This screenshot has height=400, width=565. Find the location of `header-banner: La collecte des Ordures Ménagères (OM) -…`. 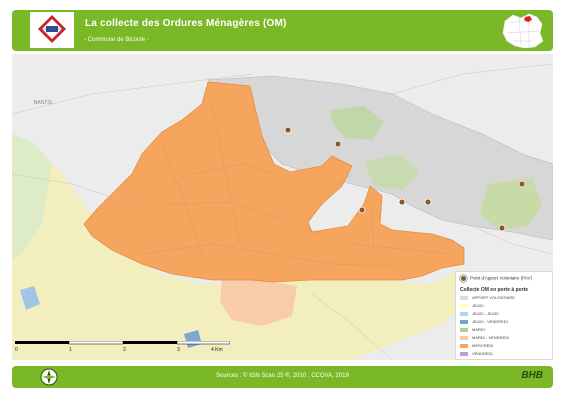

header-banner: La collecte des Ordures Ménagères (OM) -… is located at coordinates (282, 30).